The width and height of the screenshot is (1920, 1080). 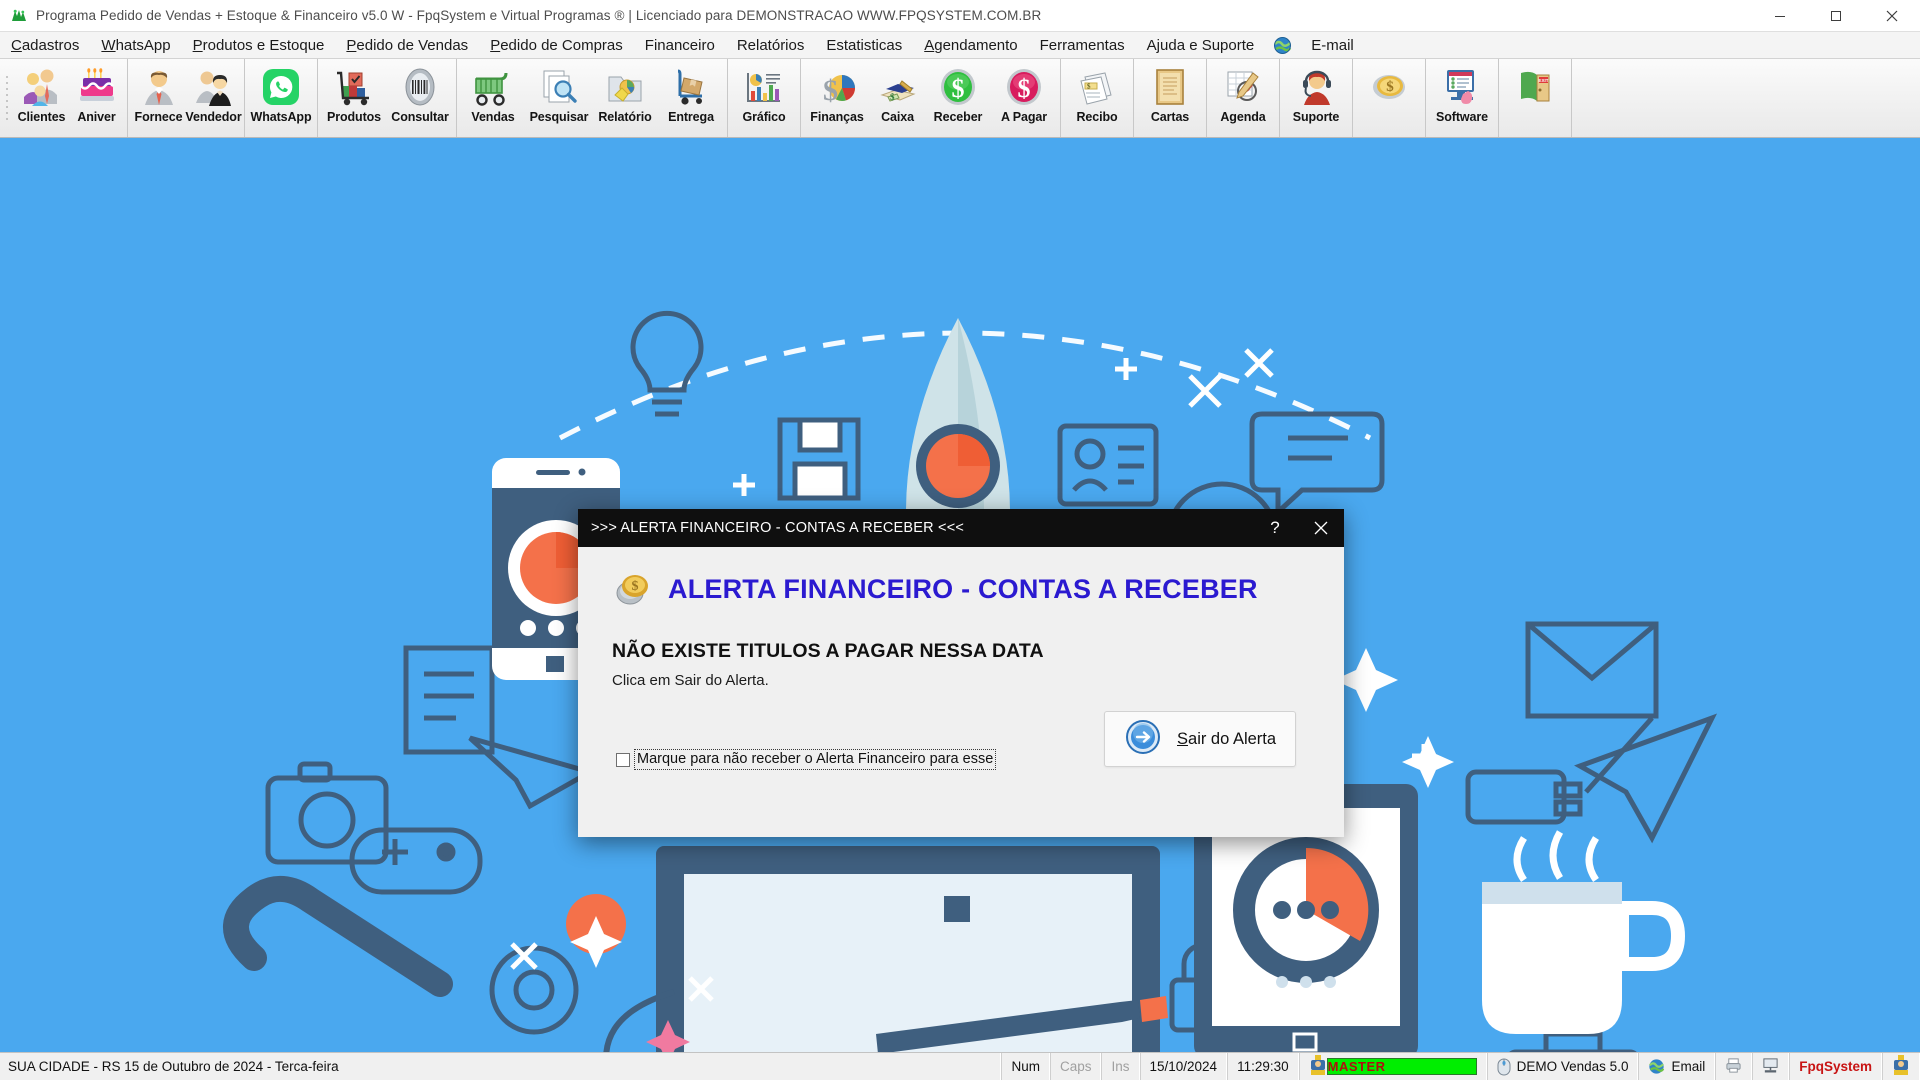 I want to click on toolbar-group-sair: EXIT, so click(x=1535, y=98).